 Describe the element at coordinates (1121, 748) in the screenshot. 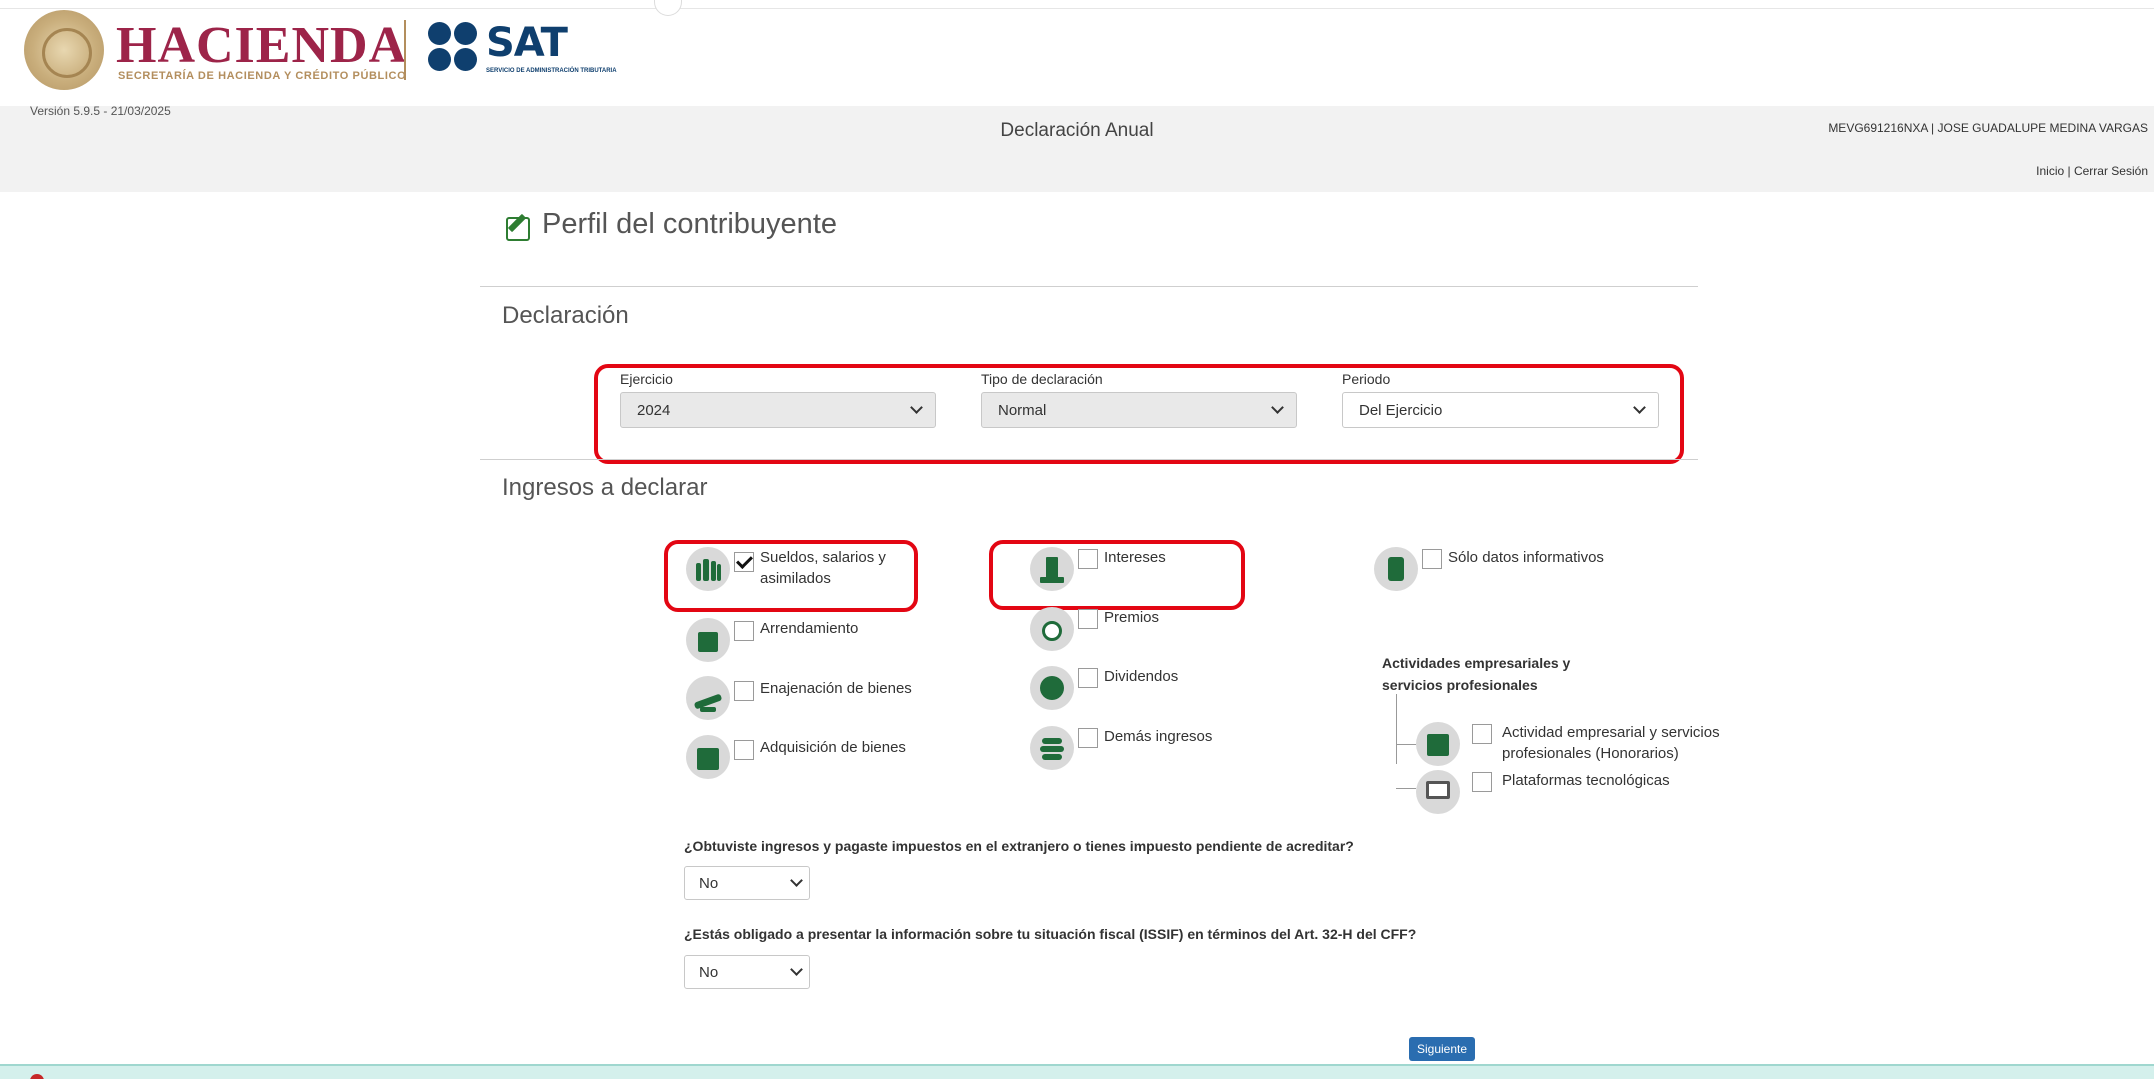

I see `ingreso-demas: Demás ingresos` at that location.